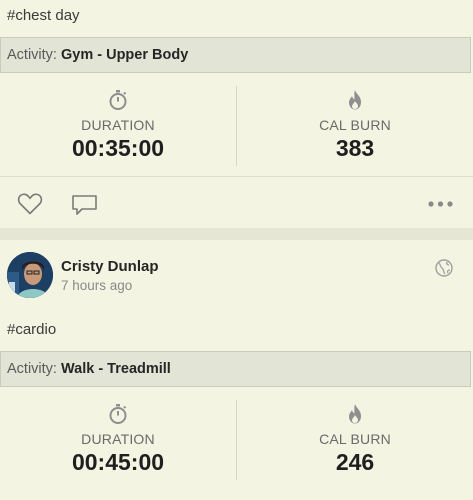 The height and width of the screenshot is (500, 473). What do you see at coordinates (30, 204) in the screenshot?
I see `heart-icon` at bounding box center [30, 204].